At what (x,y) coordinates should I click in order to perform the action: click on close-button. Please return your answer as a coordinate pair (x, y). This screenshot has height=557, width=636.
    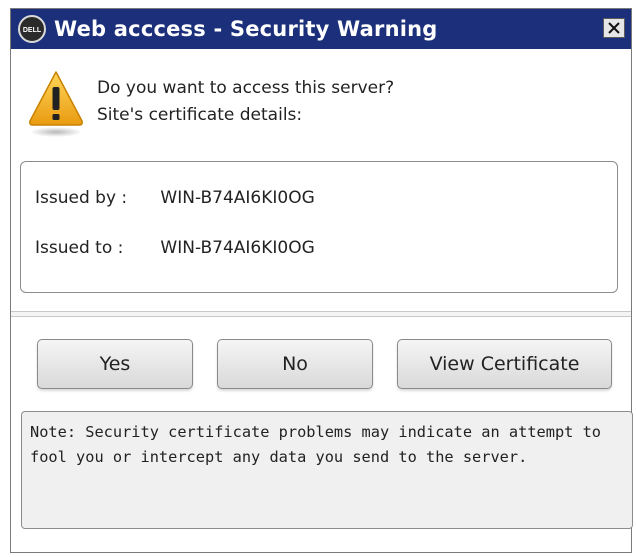
    Looking at the image, I should click on (614, 28).